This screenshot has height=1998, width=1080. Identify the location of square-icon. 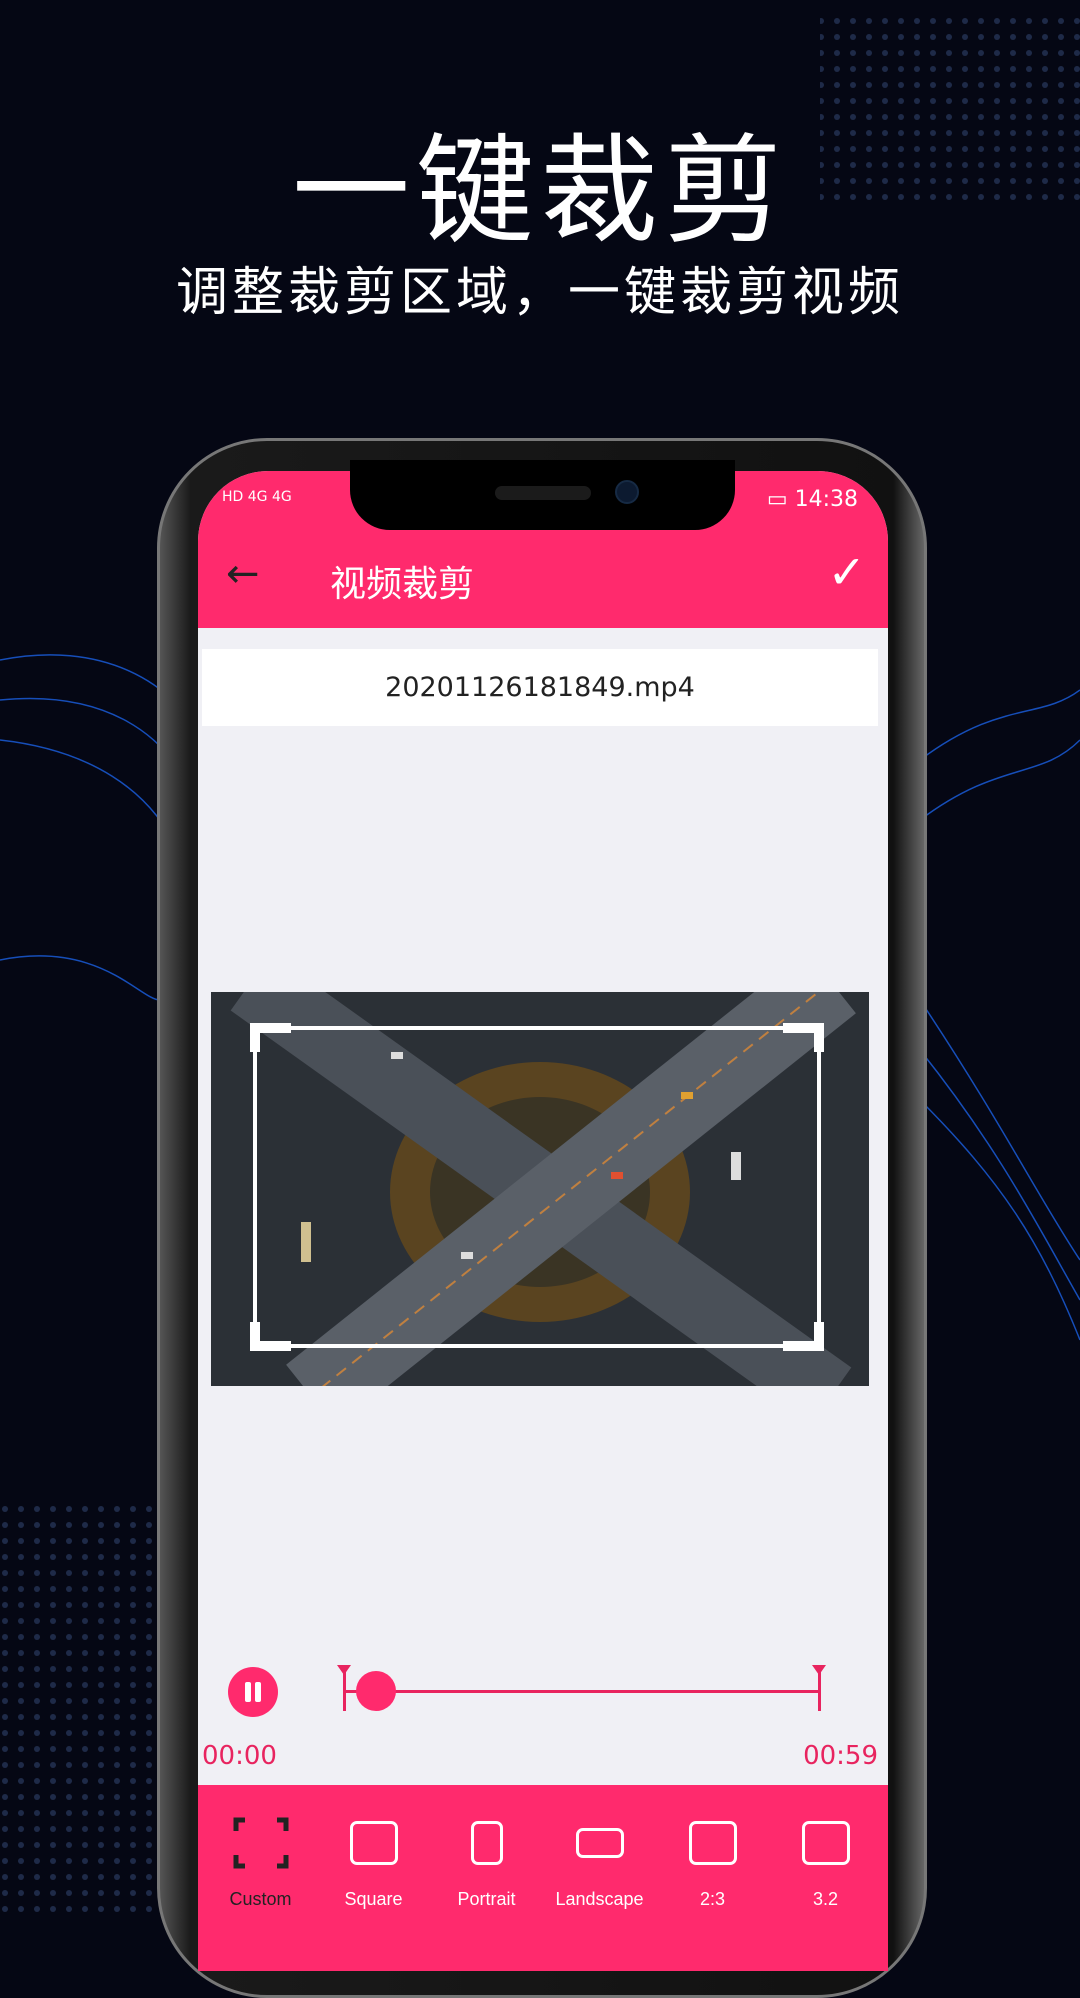
(373, 1843).